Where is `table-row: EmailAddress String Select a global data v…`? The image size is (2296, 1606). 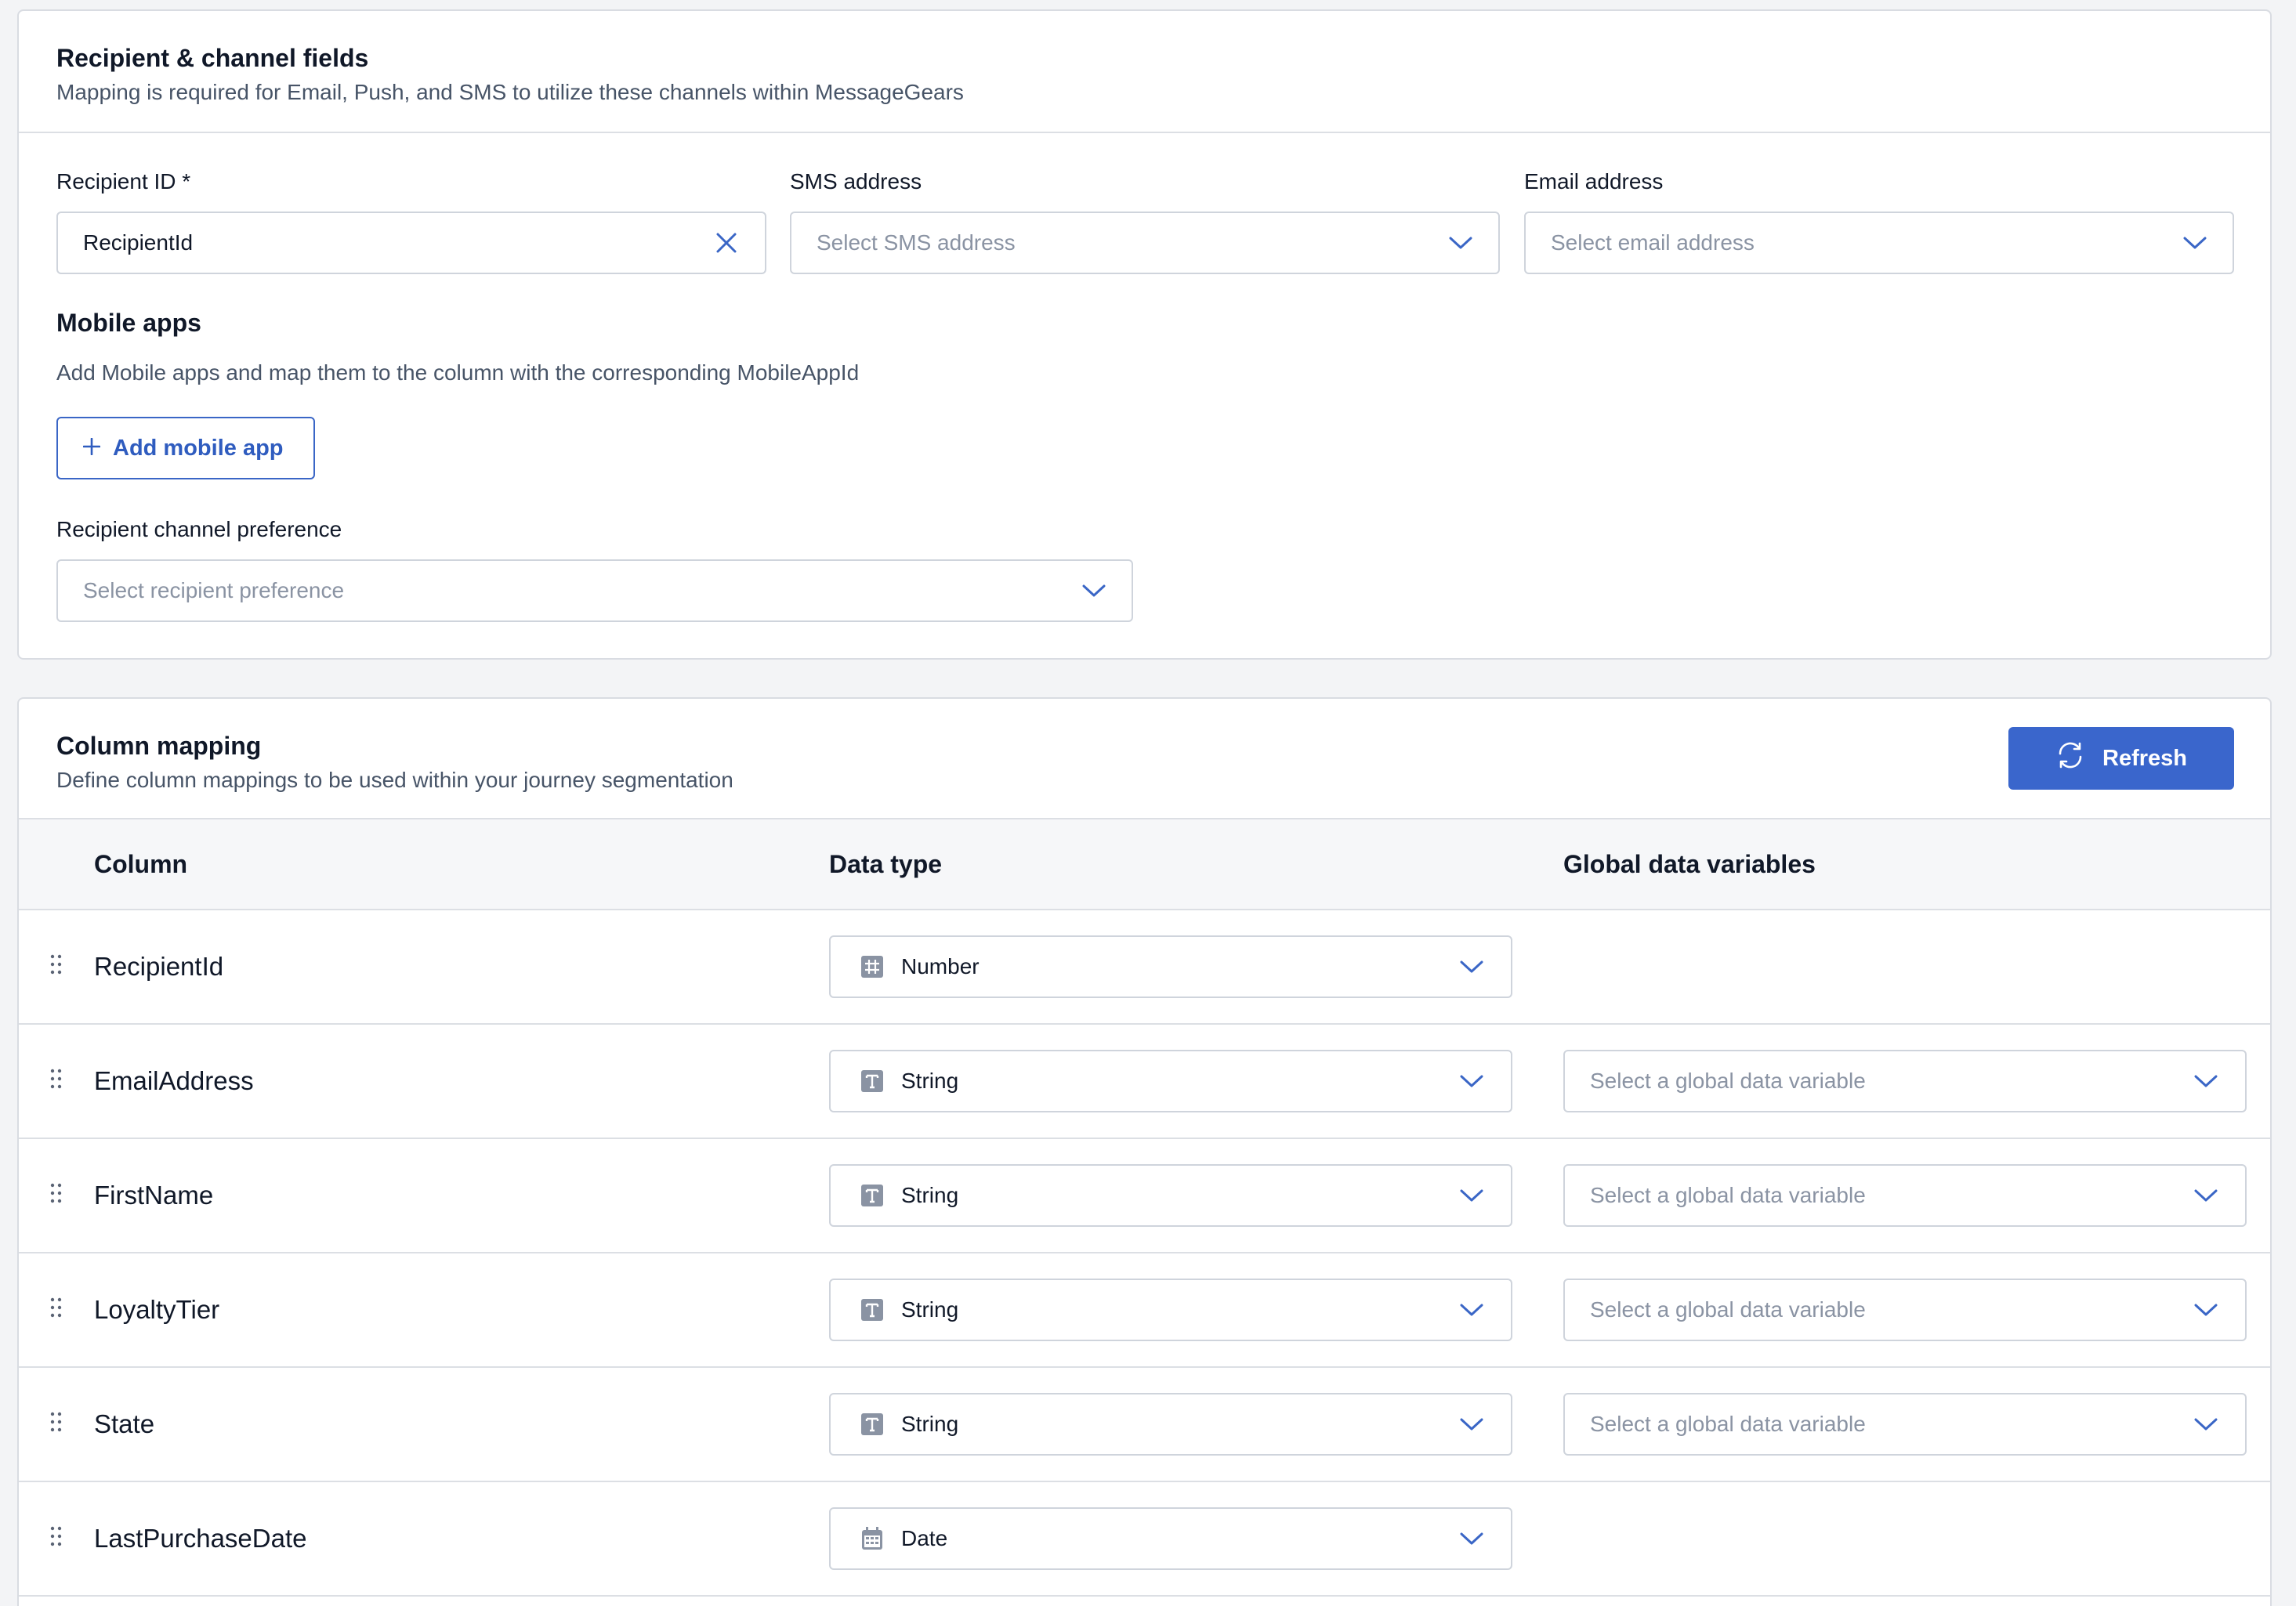
table-row: EmailAddress String Select a global data v… is located at coordinates (1144, 1082).